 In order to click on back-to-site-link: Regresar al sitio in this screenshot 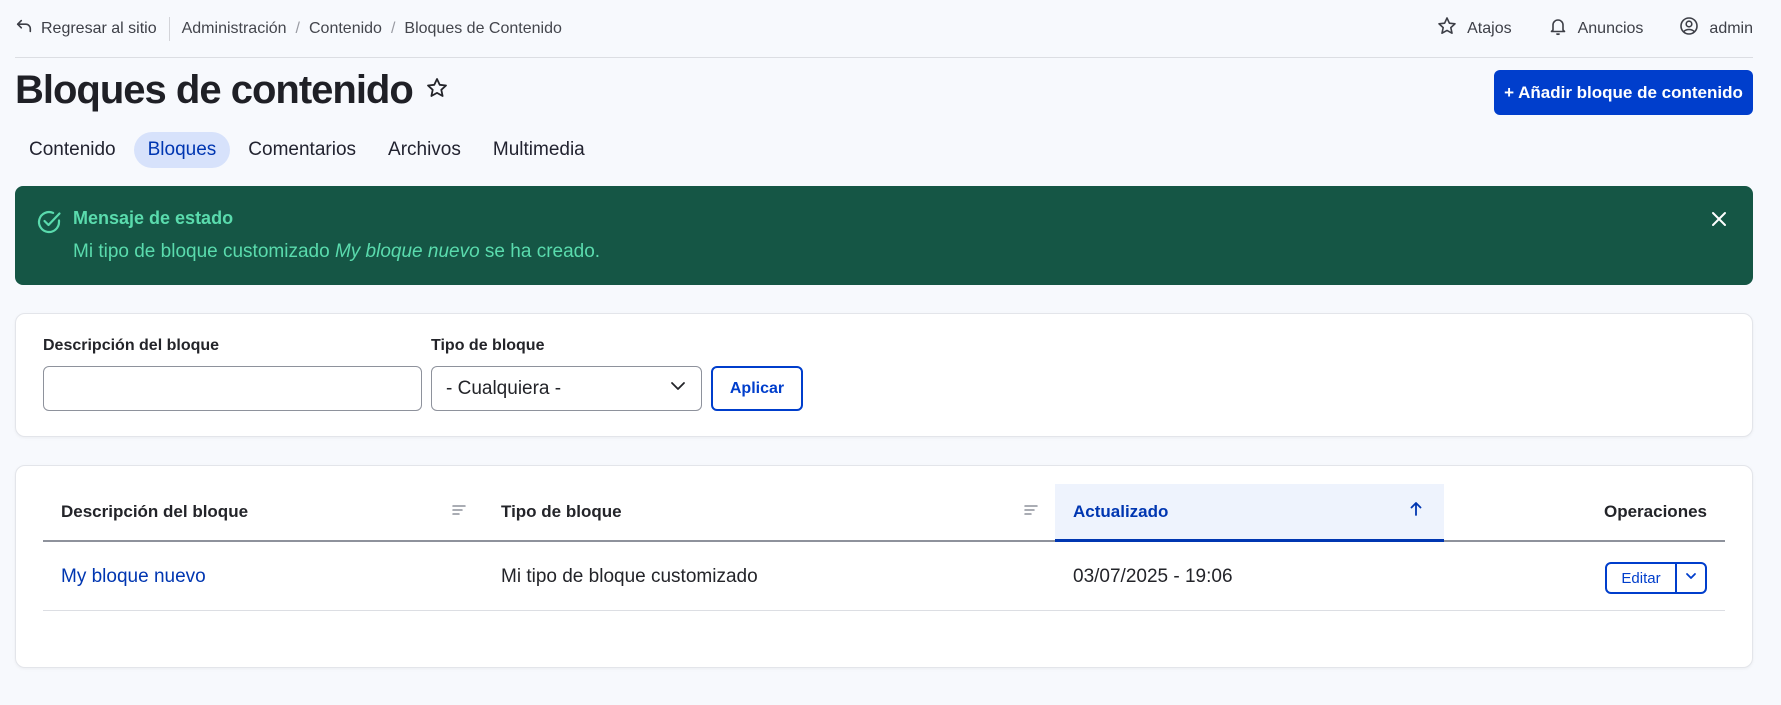, I will do `click(92, 28)`.